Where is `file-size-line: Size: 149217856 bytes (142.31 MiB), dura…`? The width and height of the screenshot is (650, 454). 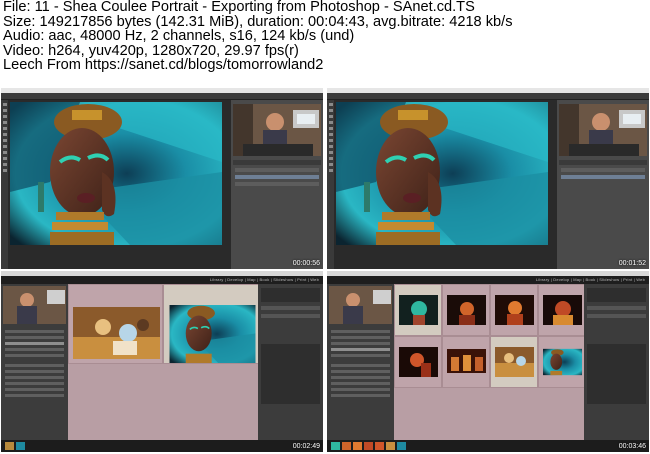
file-size-line: Size: 149217856 bytes (142.31 MiB), dura… is located at coordinates (258, 21).